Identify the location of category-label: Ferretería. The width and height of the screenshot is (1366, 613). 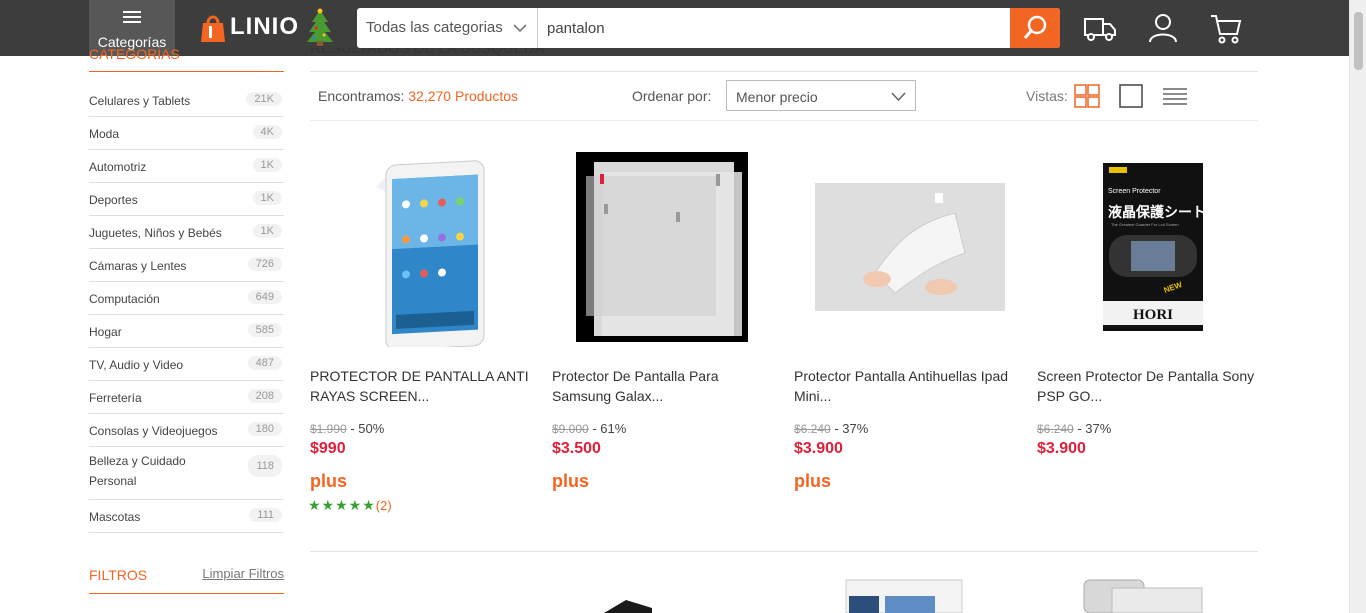
(115, 398).